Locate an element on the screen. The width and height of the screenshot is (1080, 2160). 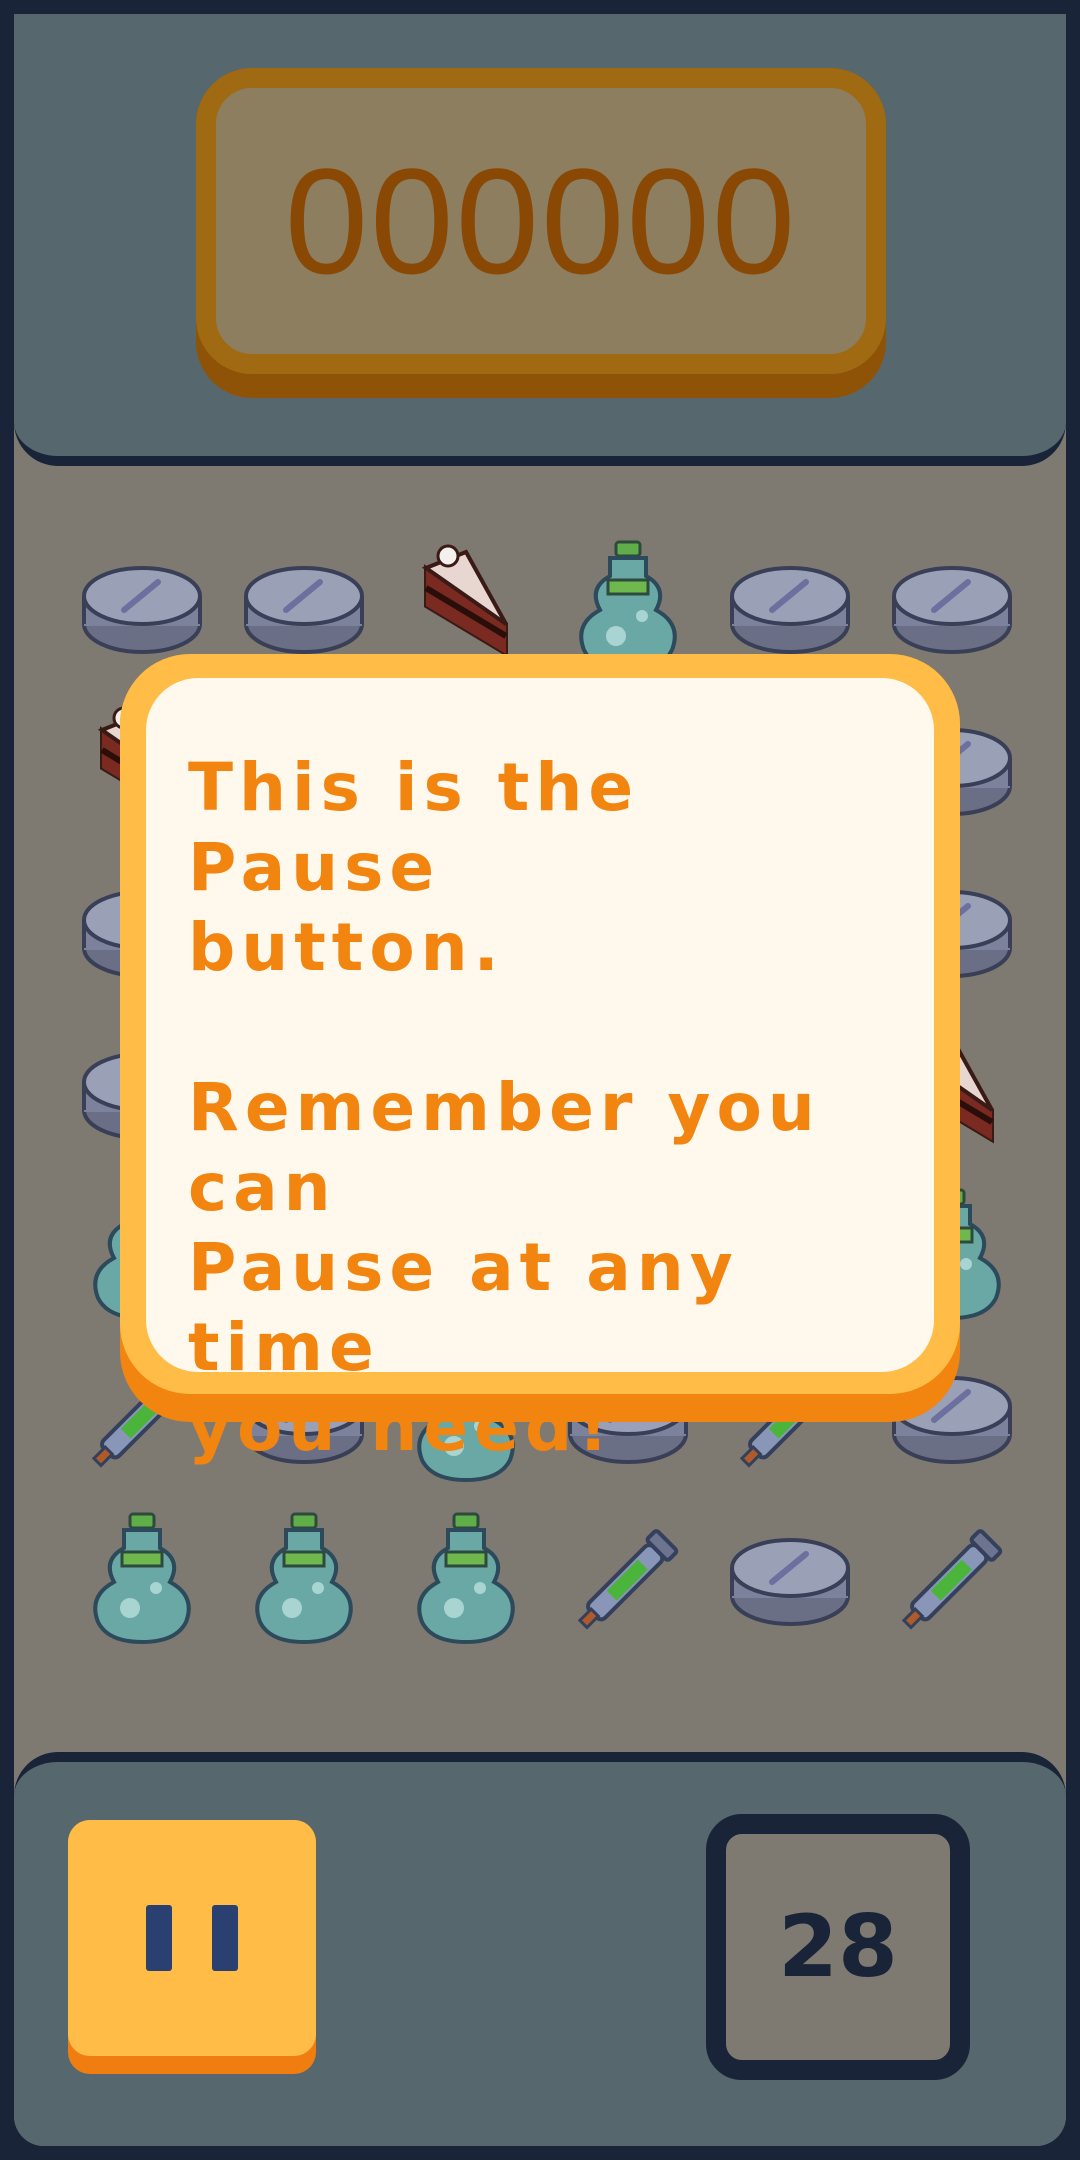
score-display: 000000 is located at coordinates (541, 233).